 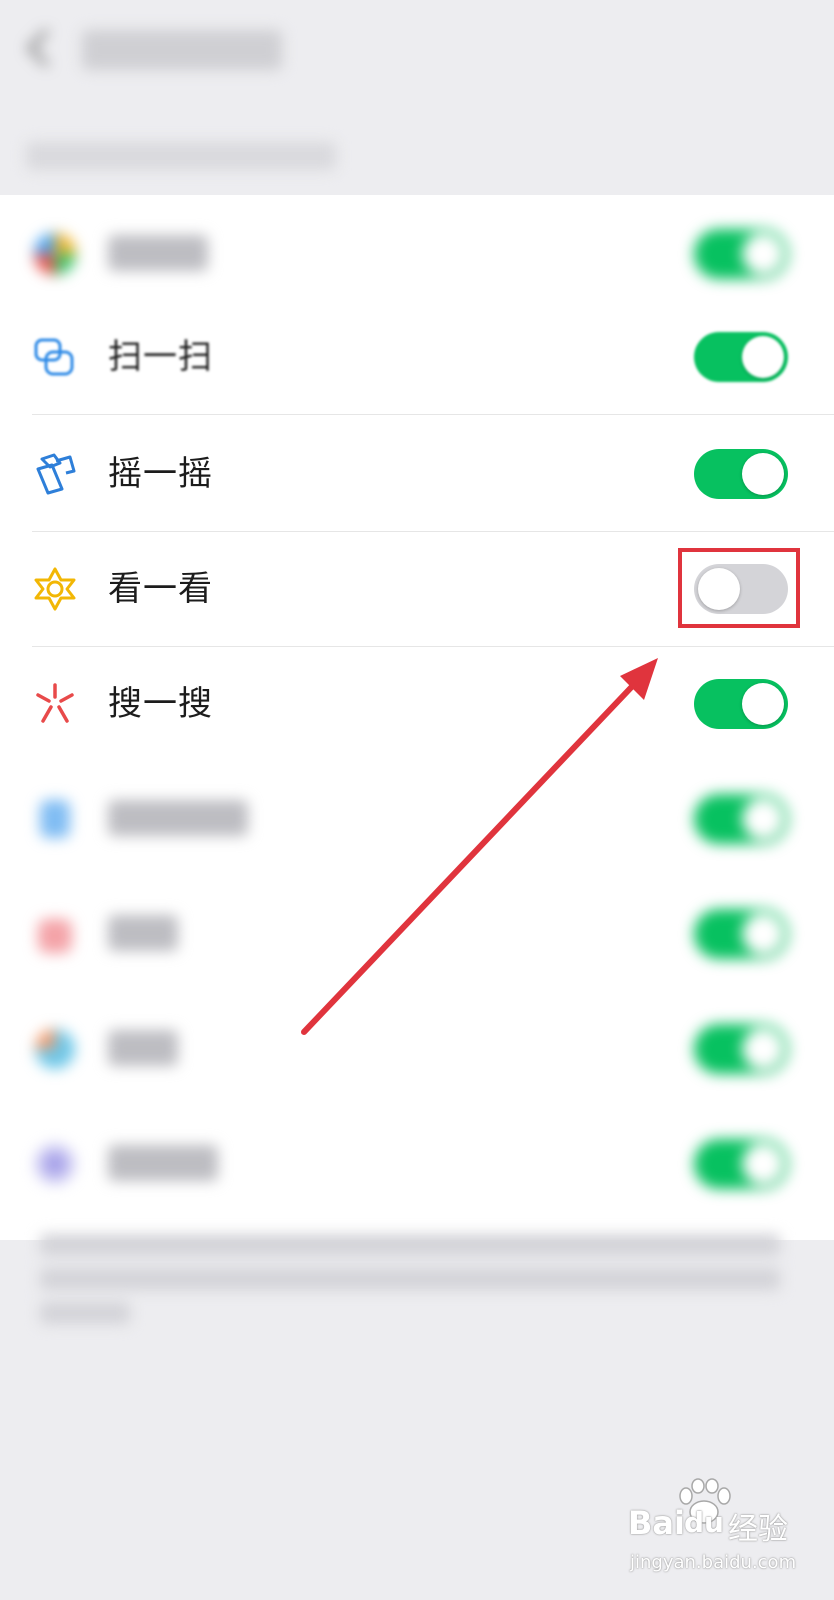 I want to click on section-hint, so click(x=181, y=156).